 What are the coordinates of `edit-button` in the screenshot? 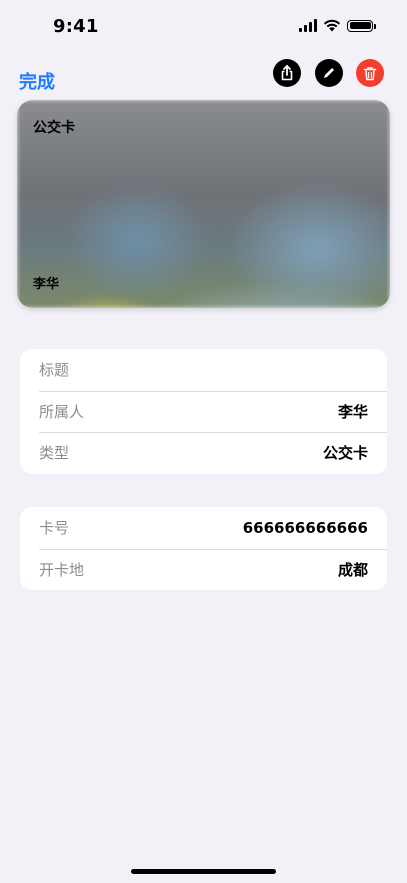 It's located at (329, 73).